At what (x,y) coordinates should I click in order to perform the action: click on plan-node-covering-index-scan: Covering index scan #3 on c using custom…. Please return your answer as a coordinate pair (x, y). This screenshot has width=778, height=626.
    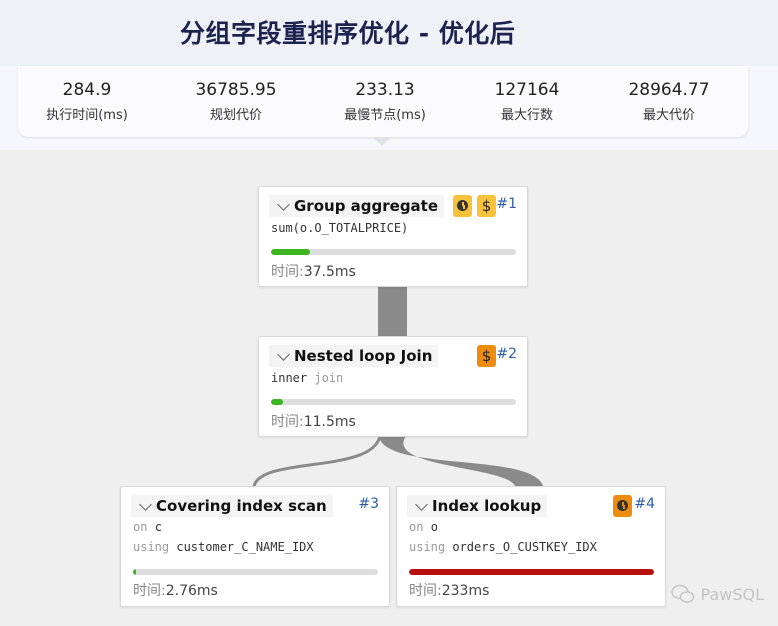
    Looking at the image, I should click on (255, 546).